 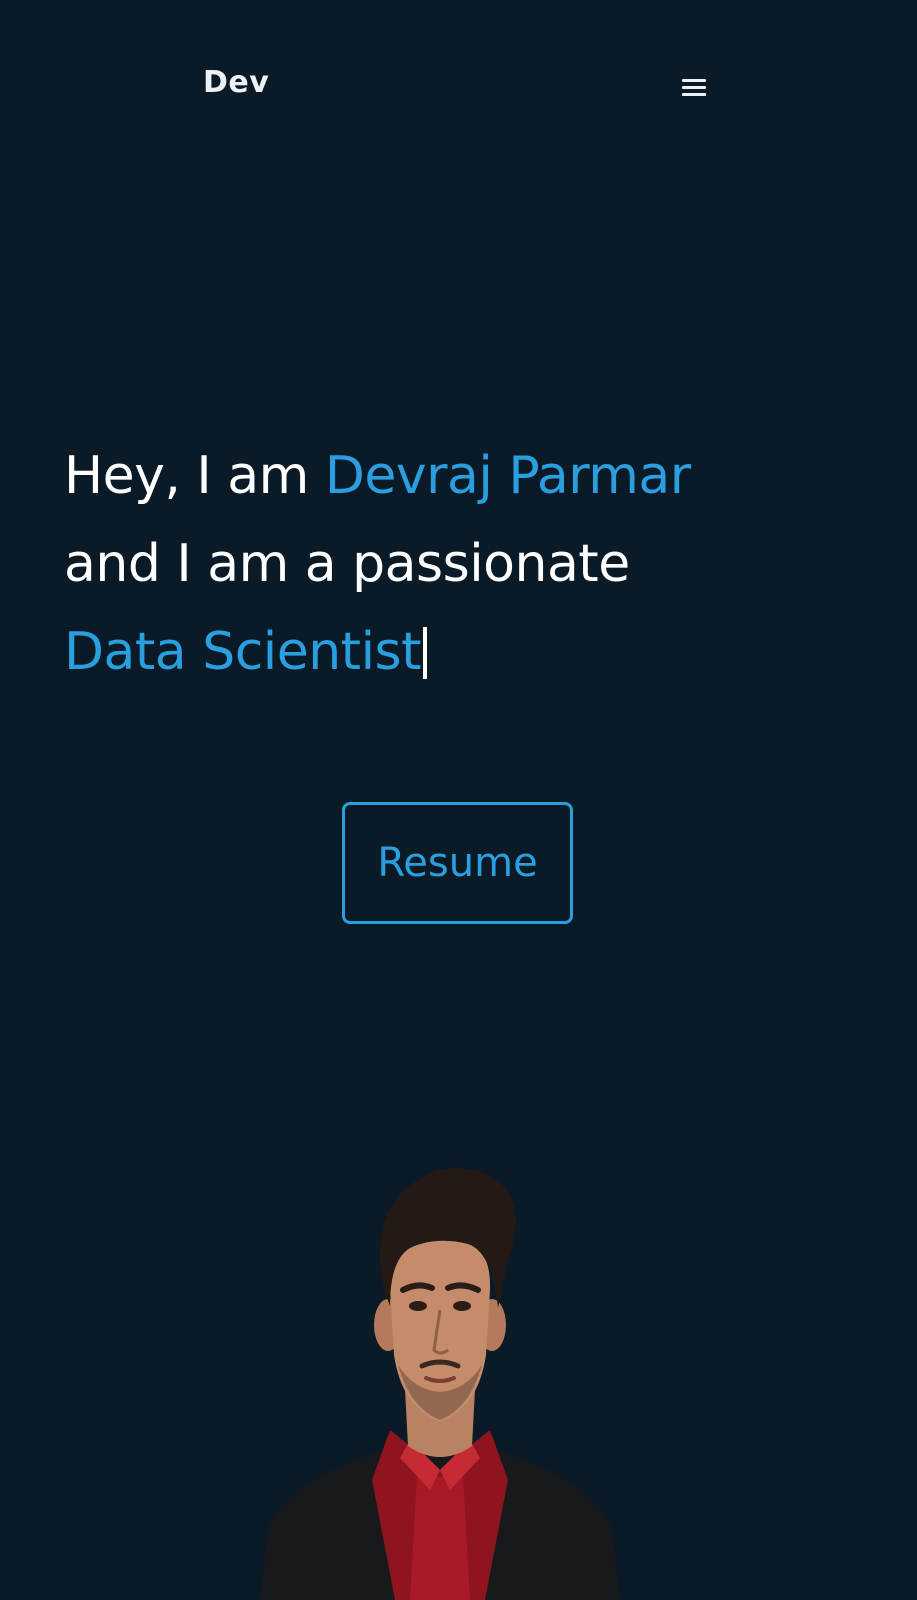 I want to click on hero-role-typed: Data Scientist, so click(x=243, y=652).